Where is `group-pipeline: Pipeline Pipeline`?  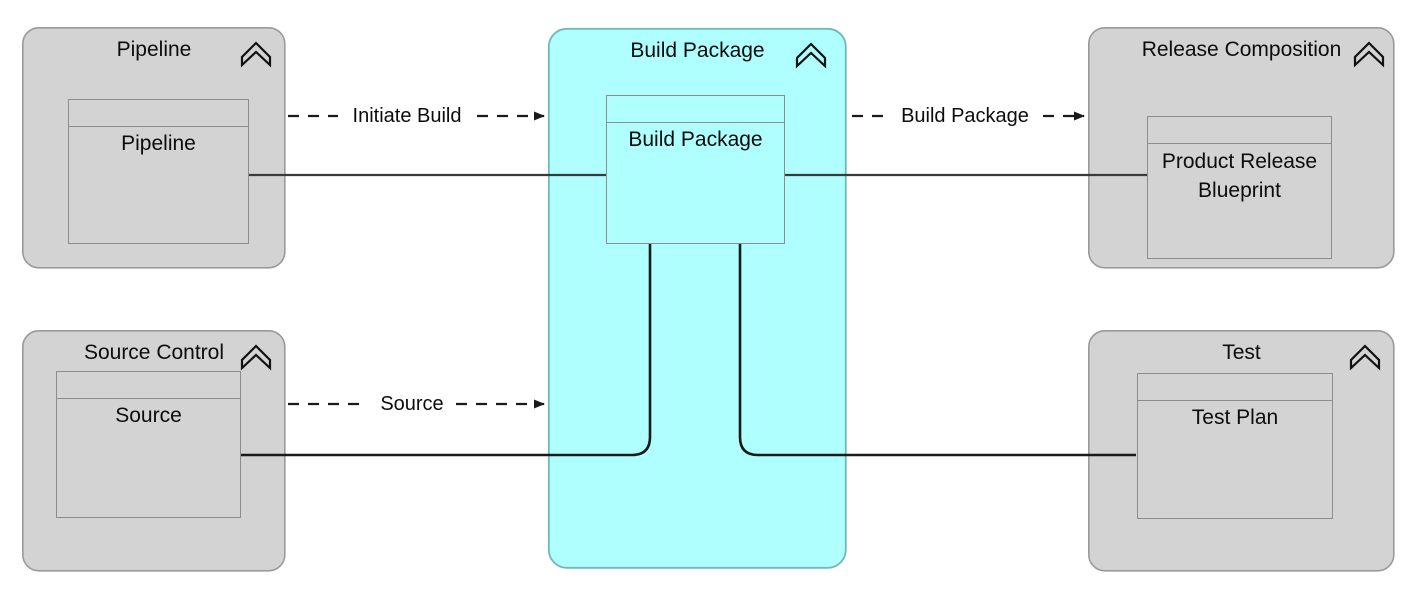 group-pipeline: Pipeline Pipeline is located at coordinates (154, 148).